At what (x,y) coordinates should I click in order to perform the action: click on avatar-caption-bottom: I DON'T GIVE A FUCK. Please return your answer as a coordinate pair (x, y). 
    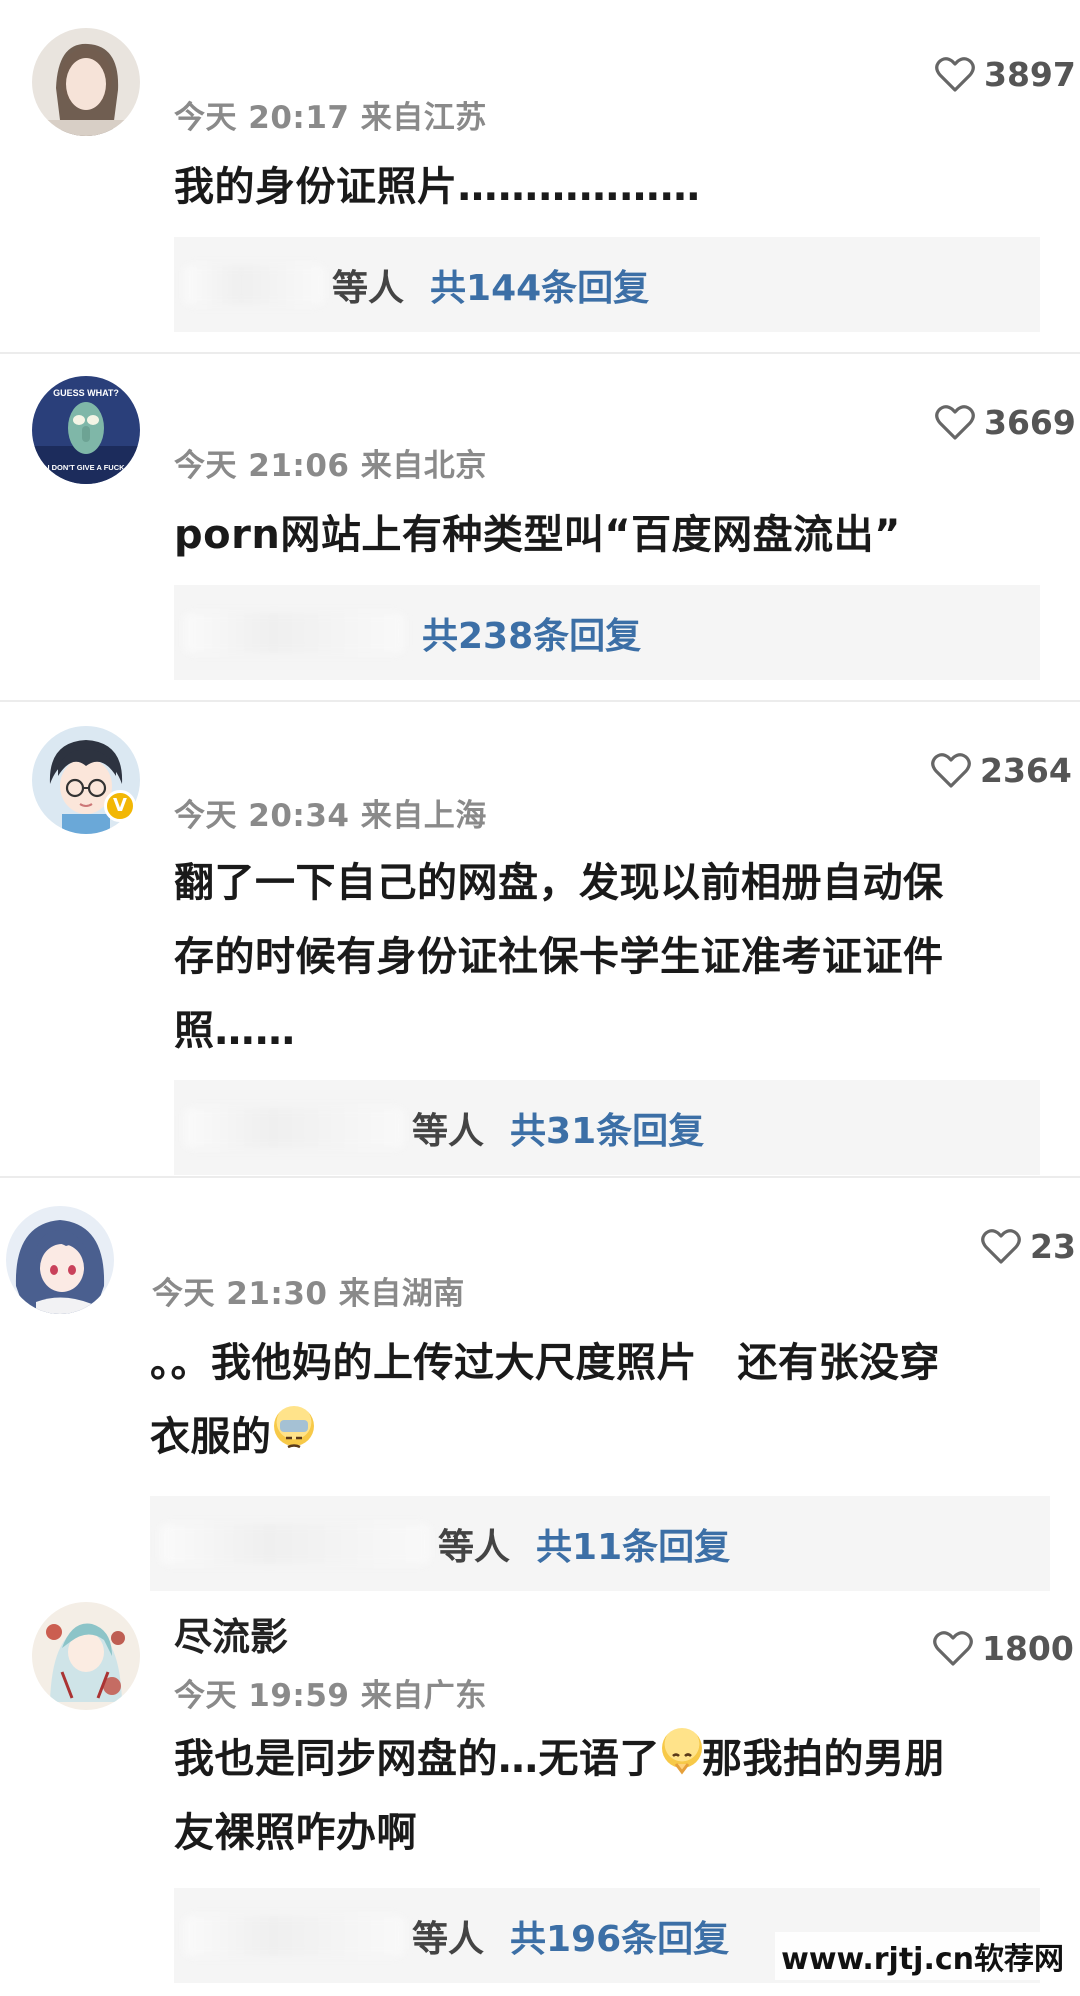
    Looking at the image, I should click on (86, 467).